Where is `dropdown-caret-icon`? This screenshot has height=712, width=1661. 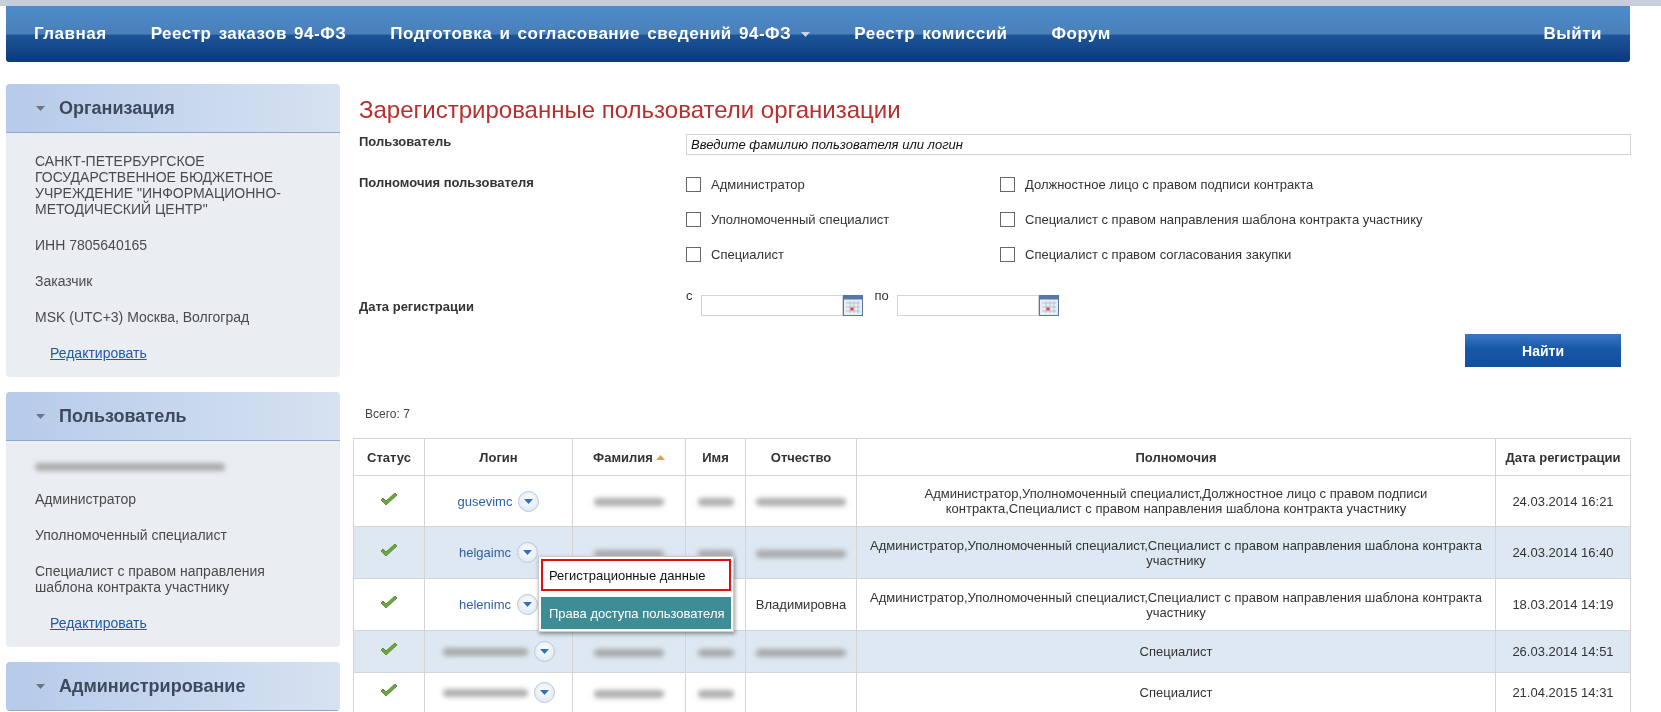
dropdown-caret-icon is located at coordinates (806, 34).